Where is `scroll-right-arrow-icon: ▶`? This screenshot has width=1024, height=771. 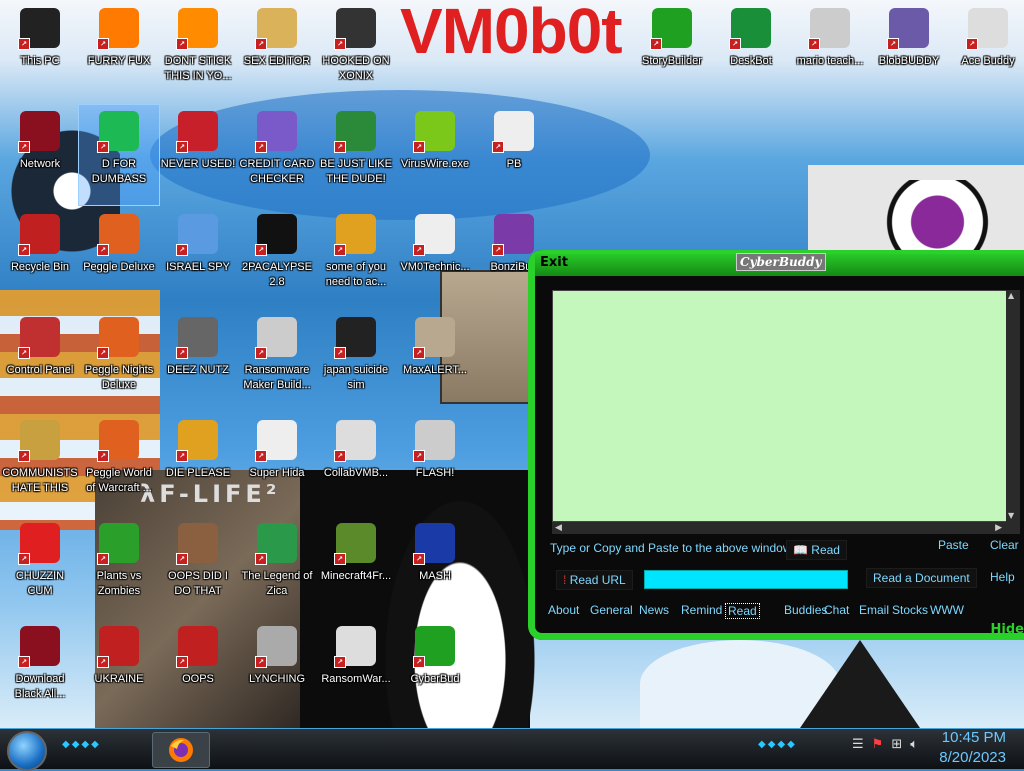
scroll-right-arrow-icon: ▶ is located at coordinates (998, 528).